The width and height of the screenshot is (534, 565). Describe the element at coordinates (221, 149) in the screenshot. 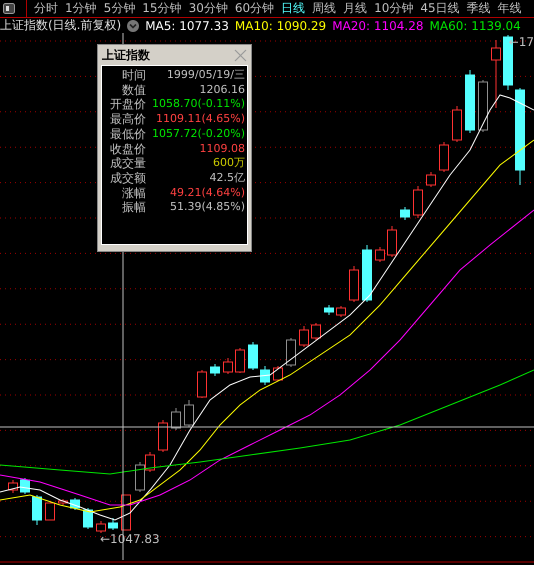

I see `field-value: 1109.08` at that location.